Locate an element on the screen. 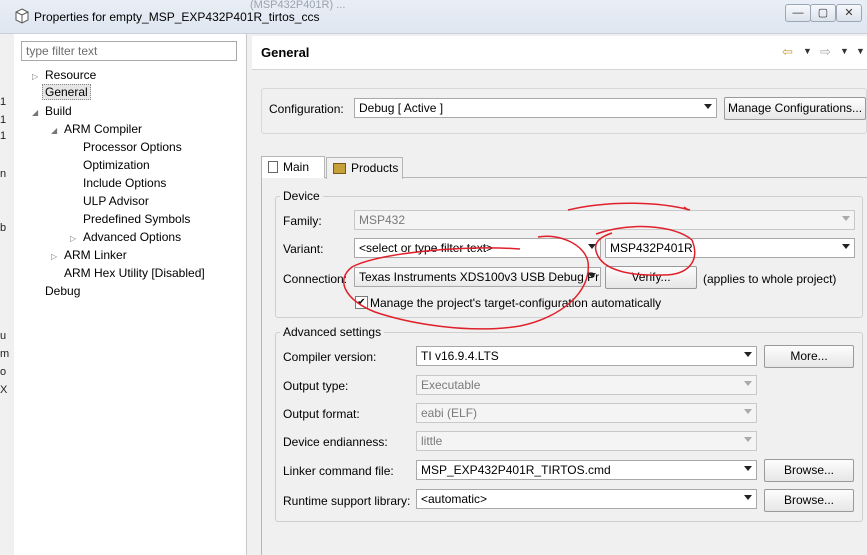 The width and height of the screenshot is (867, 555). view-menu-chevron-icon: ▼ is located at coordinates (860, 51).